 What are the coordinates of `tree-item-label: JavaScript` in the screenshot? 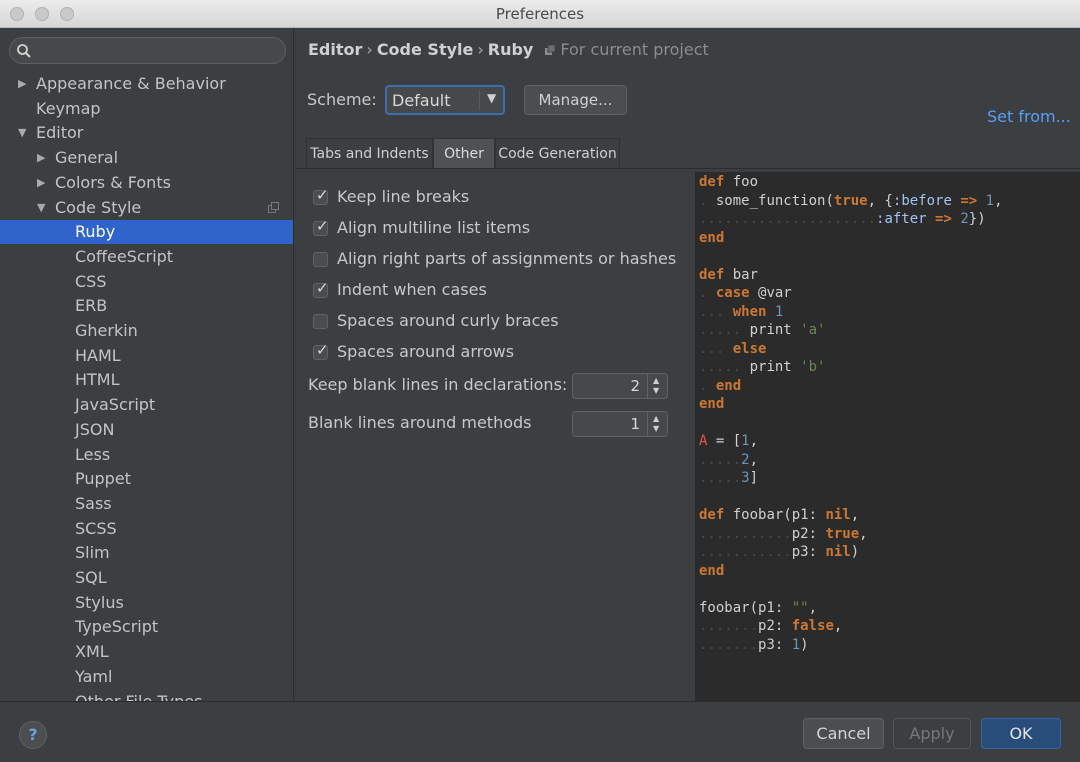 It's located at (115, 405).